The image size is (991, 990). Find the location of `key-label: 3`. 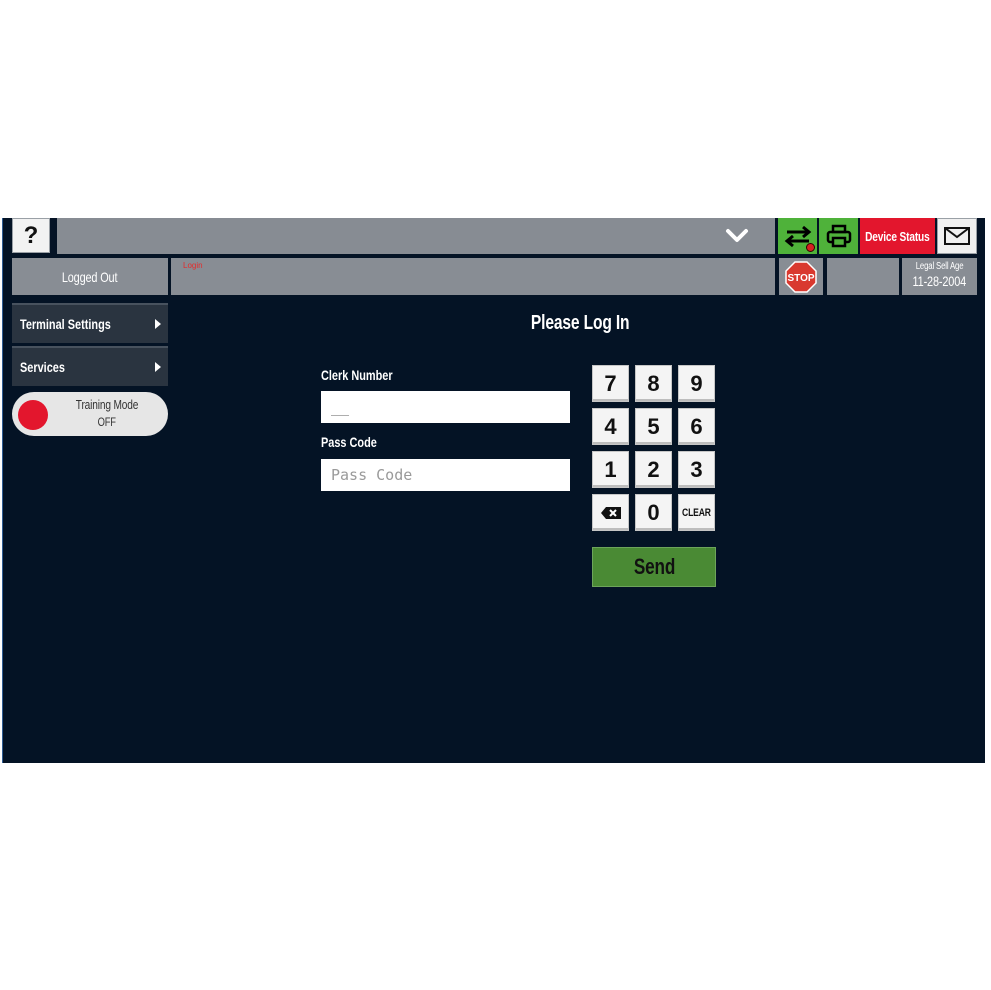

key-label: 3 is located at coordinates (696, 469).